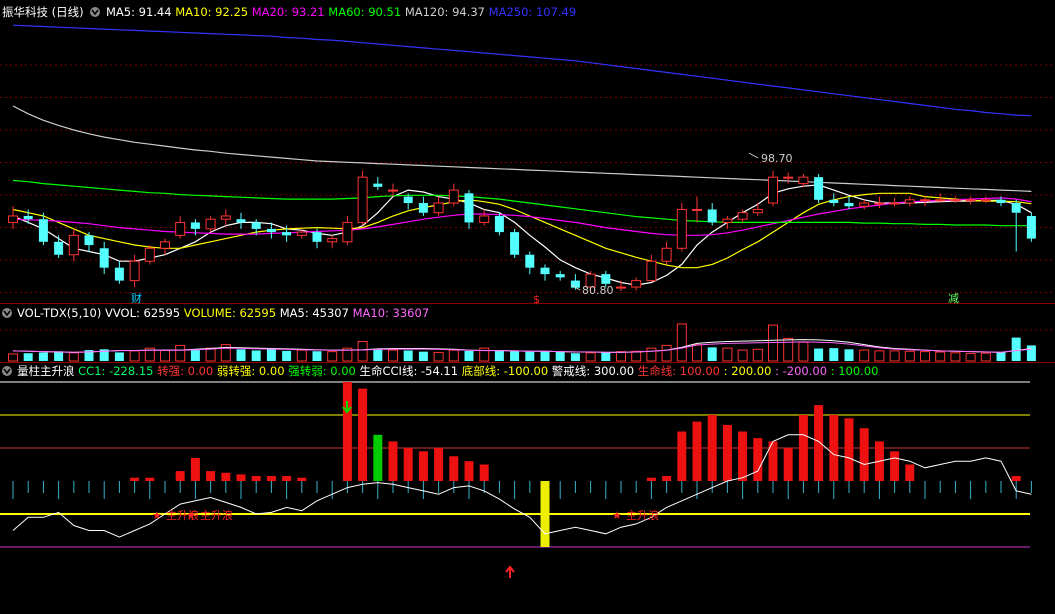 This screenshot has width=1055, height=614. What do you see at coordinates (7, 313) in the screenshot?
I see `volume-dropdown-icon` at bounding box center [7, 313].